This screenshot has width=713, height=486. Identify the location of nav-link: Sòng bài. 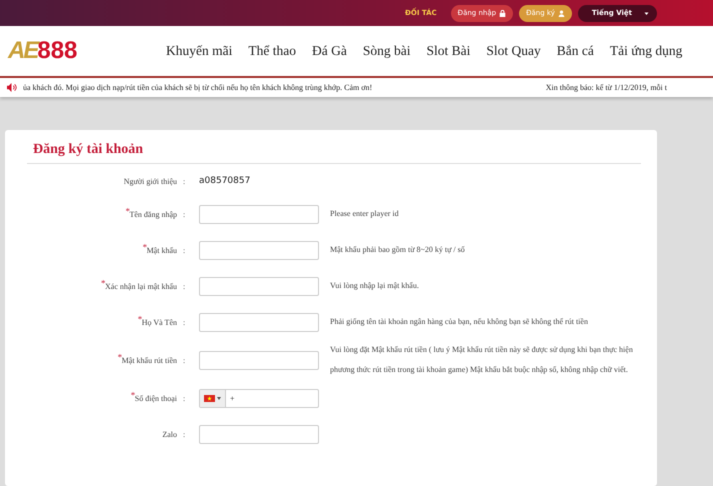
(386, 51).